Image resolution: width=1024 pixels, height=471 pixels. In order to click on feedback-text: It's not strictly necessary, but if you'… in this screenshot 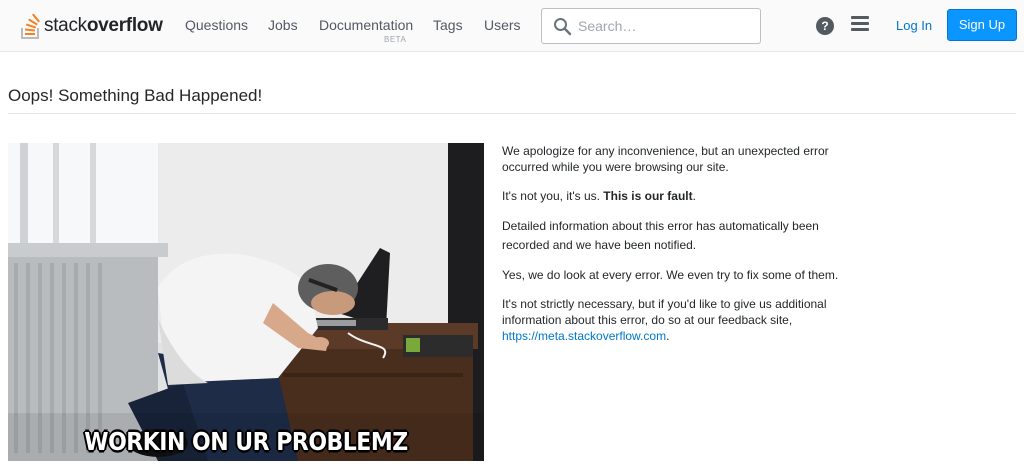, I will do `click(664, 312)`.